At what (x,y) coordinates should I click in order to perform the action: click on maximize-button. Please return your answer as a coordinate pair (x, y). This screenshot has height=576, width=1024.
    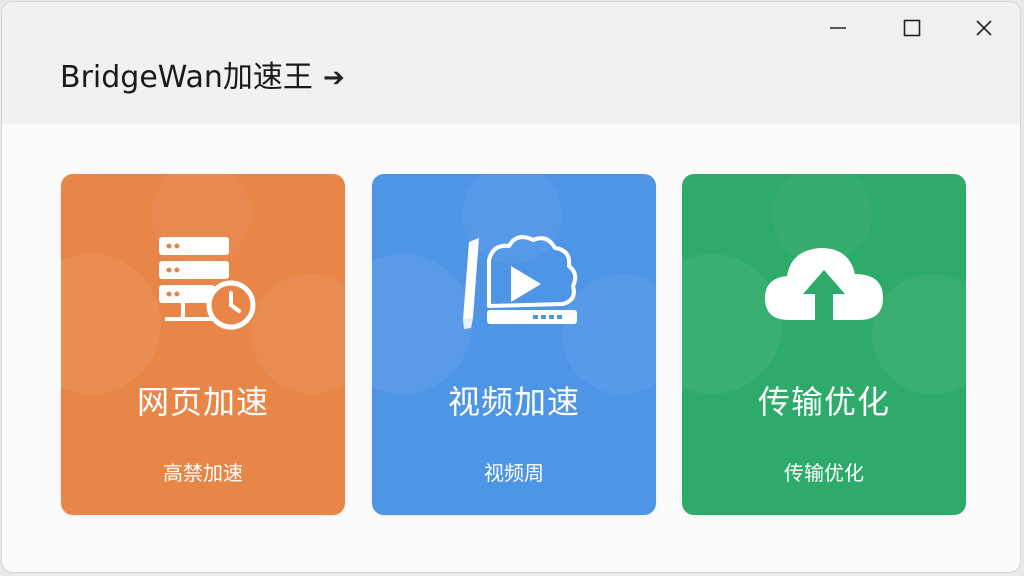
    Looking at the image, I should click on (912, 28).